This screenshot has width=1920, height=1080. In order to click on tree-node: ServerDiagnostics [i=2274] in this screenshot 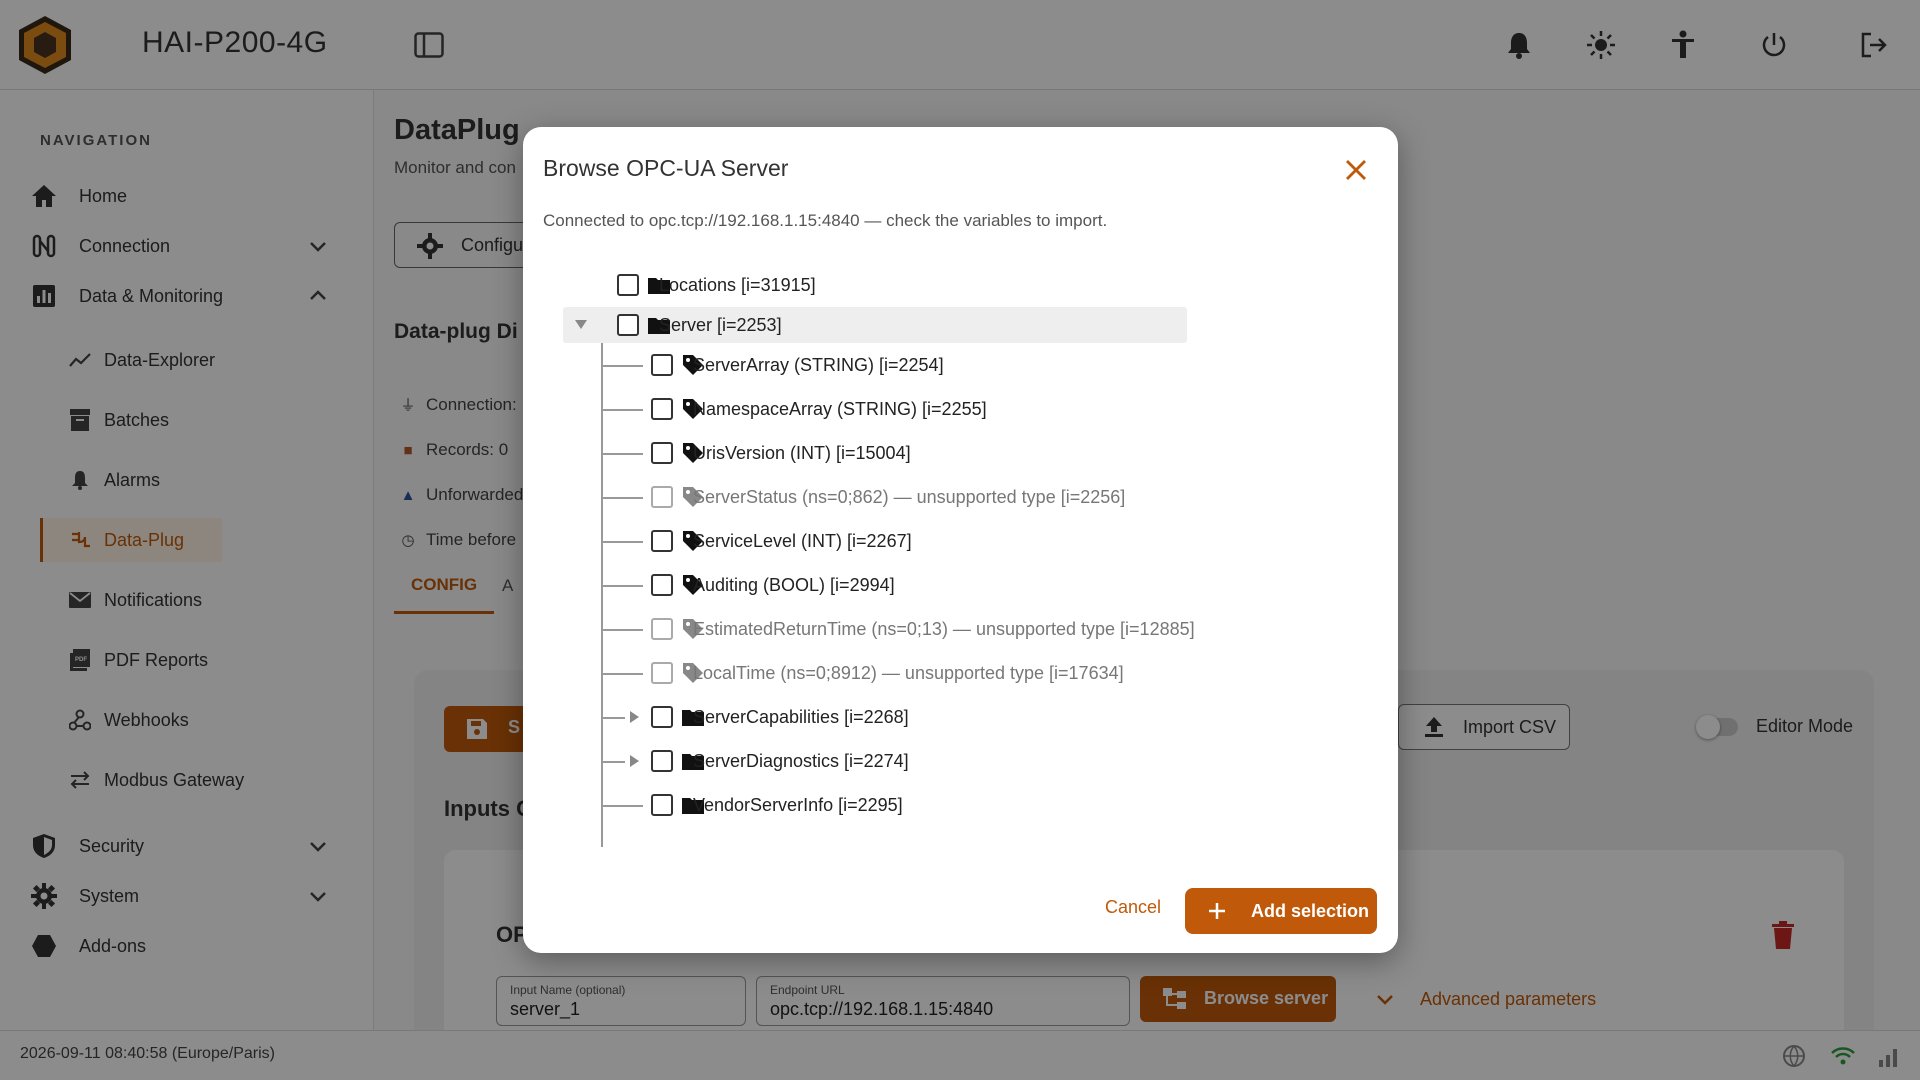, I will do `click(963, 761)`.